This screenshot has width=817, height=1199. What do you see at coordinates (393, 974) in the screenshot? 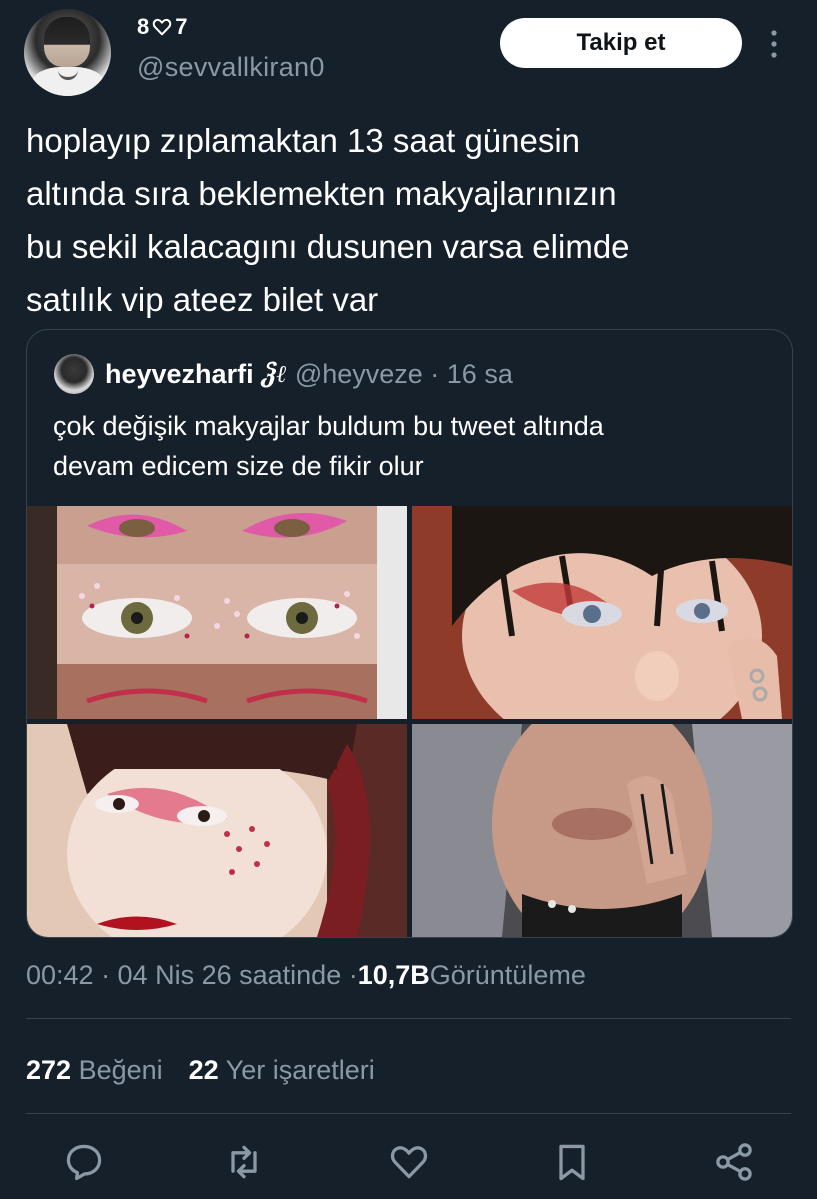
I see `views-count: 10,7B` at bounding box center [393, 974].